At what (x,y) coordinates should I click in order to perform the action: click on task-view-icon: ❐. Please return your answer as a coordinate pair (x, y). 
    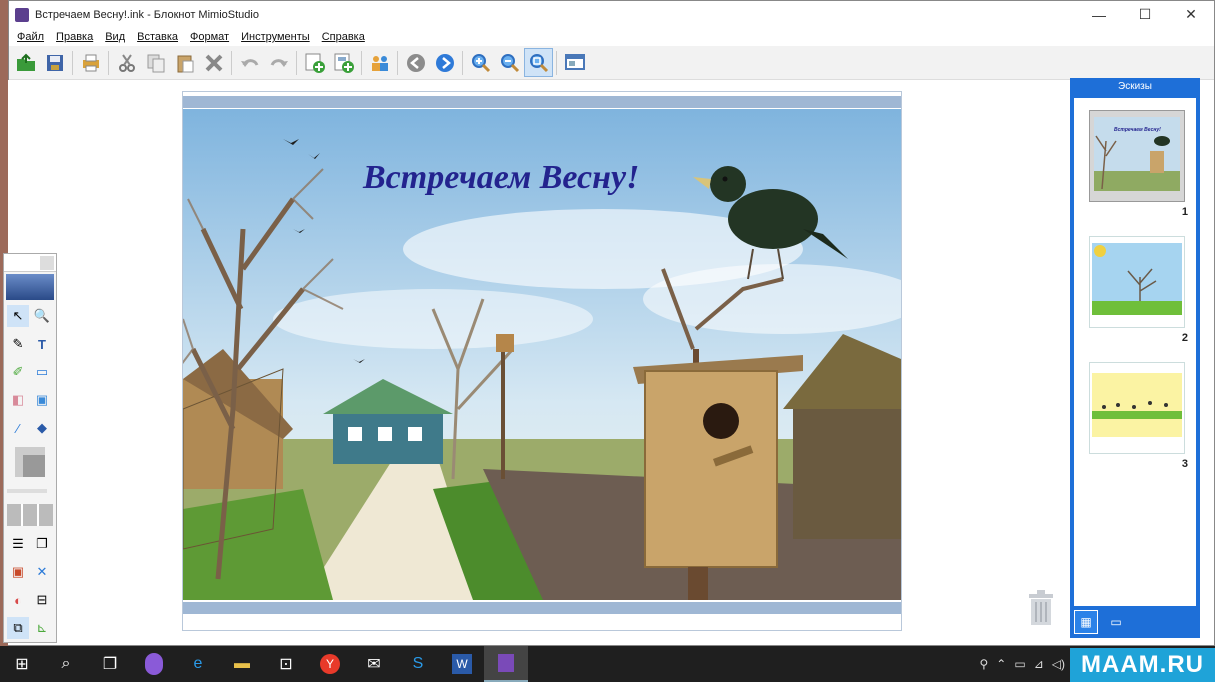
    Looking at the image, I should click on (110, 664).